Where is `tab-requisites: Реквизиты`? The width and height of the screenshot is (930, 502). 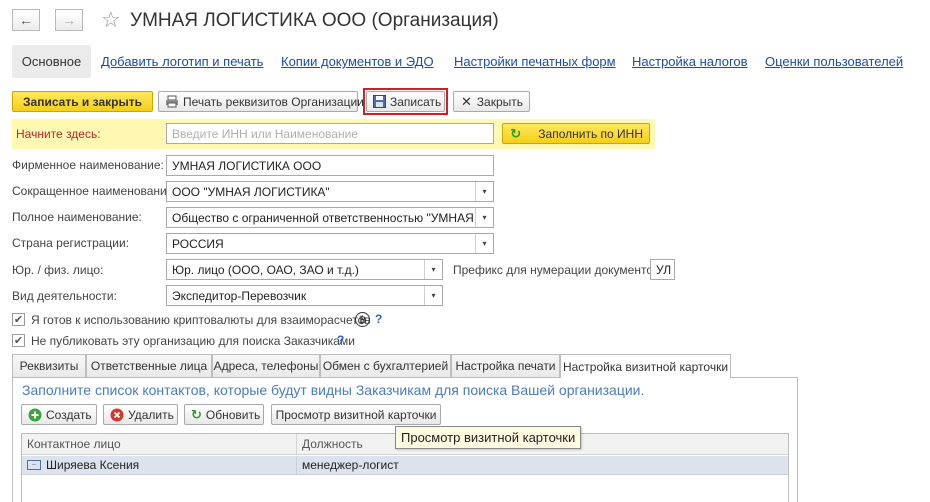 tab-requisites: Реквизиты is located at coordinates (49, 365).